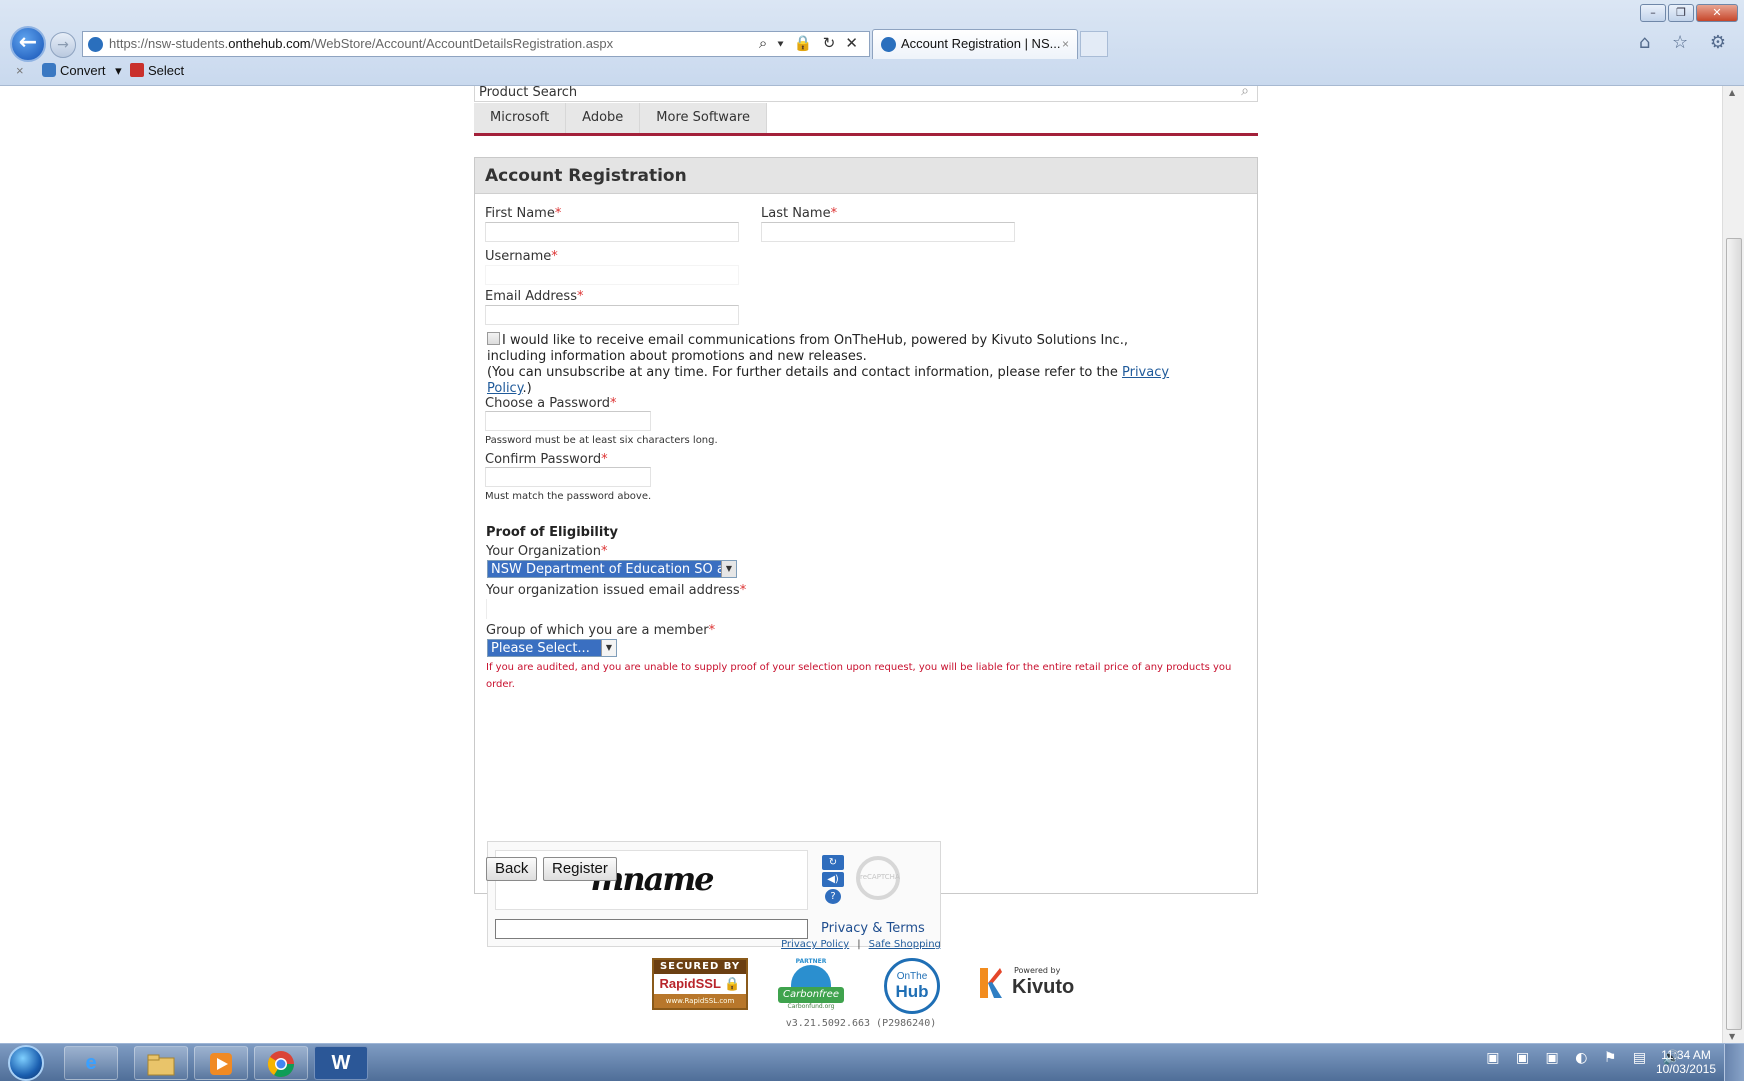 Image resolution: width=1744 pixels, height=1081 pixels. Describe the element at coordinates (552, 532) in the screenshot. I see `eligibility-heading: Proof of Eligibility` at that location.